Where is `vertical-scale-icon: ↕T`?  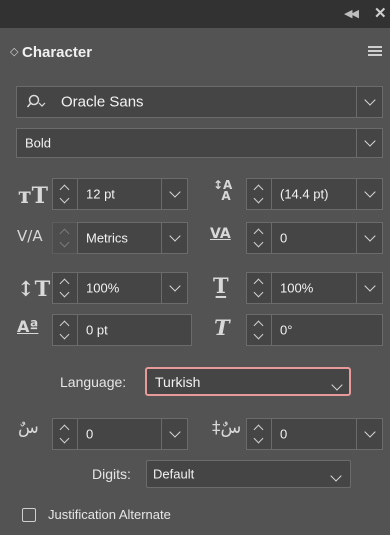 vertical-scale-icon: ↕T is located at coordinates (34, 288).